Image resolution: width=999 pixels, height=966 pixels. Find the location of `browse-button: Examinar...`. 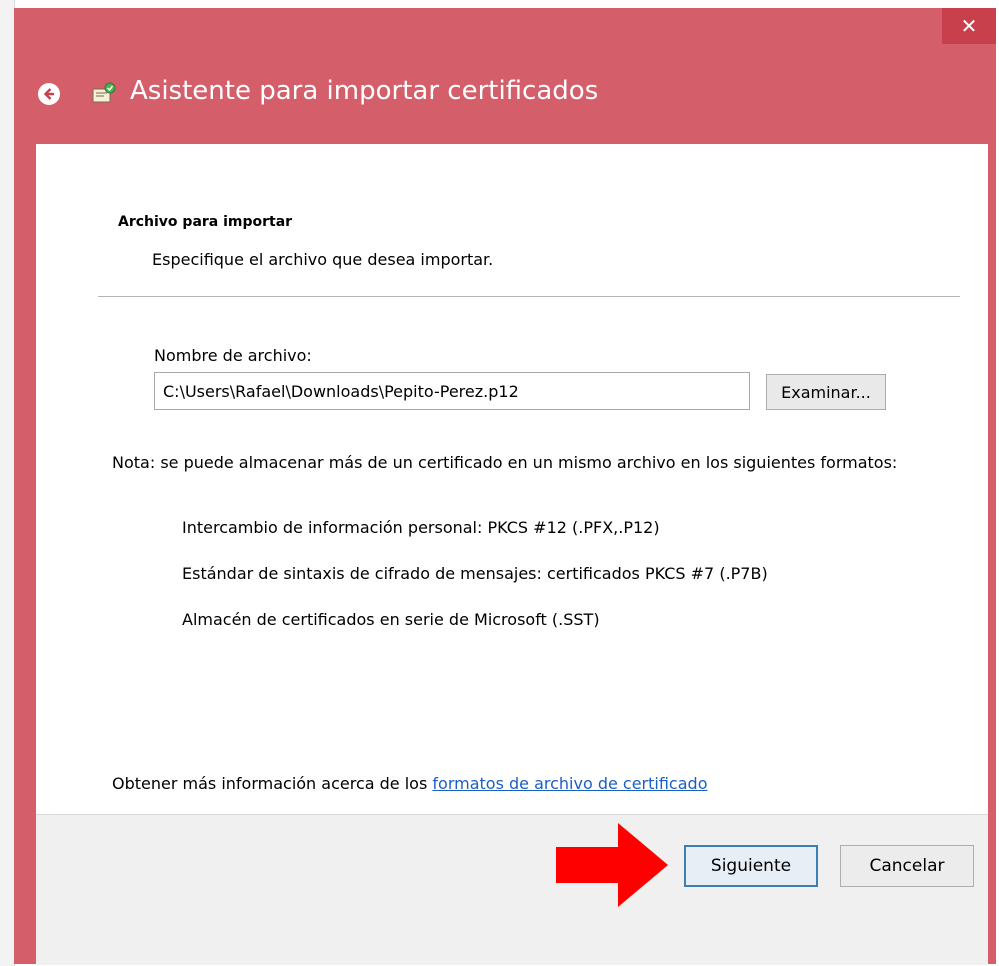

browse-button: Examinar... is located at coordinates (826, 392).